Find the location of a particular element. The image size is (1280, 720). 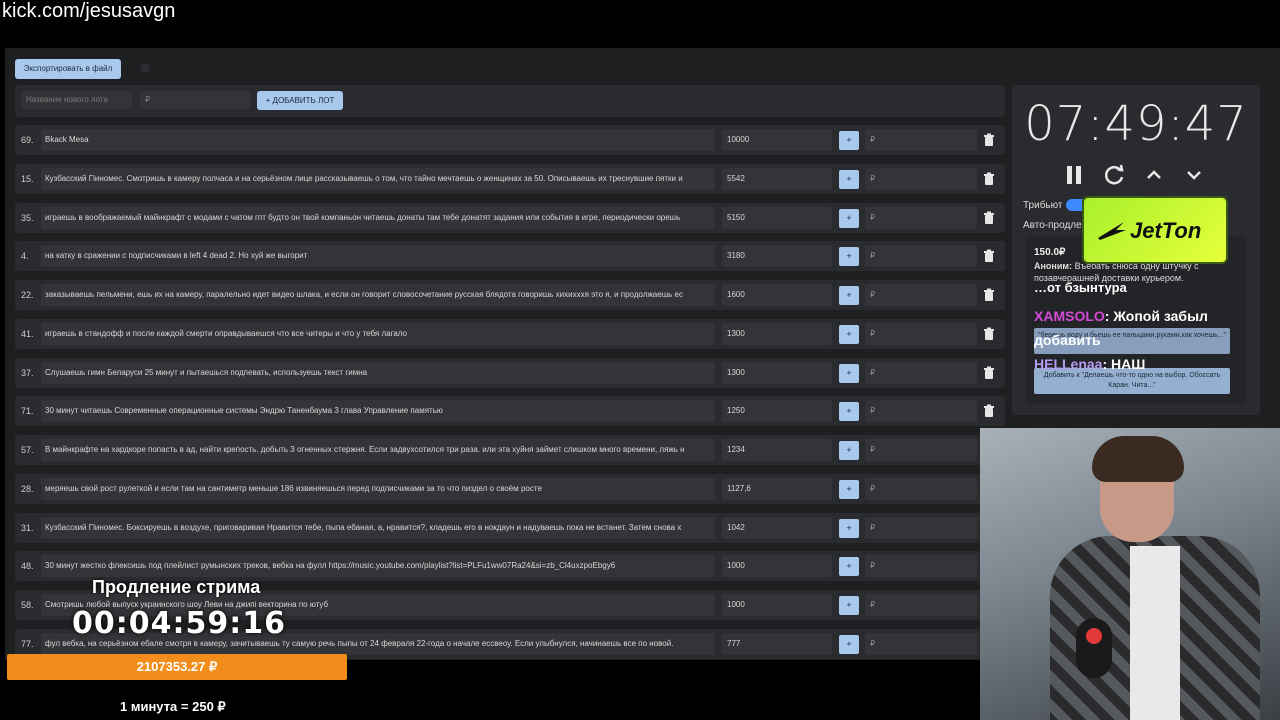

tribut-label: Трибьют is located at coordinates (1043, 205).